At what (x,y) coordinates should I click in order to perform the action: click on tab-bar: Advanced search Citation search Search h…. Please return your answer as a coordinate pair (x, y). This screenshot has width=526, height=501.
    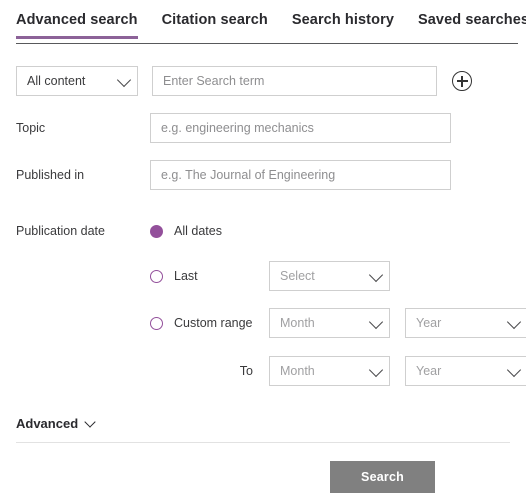
    Looking at the image, I should click on (263, 22).